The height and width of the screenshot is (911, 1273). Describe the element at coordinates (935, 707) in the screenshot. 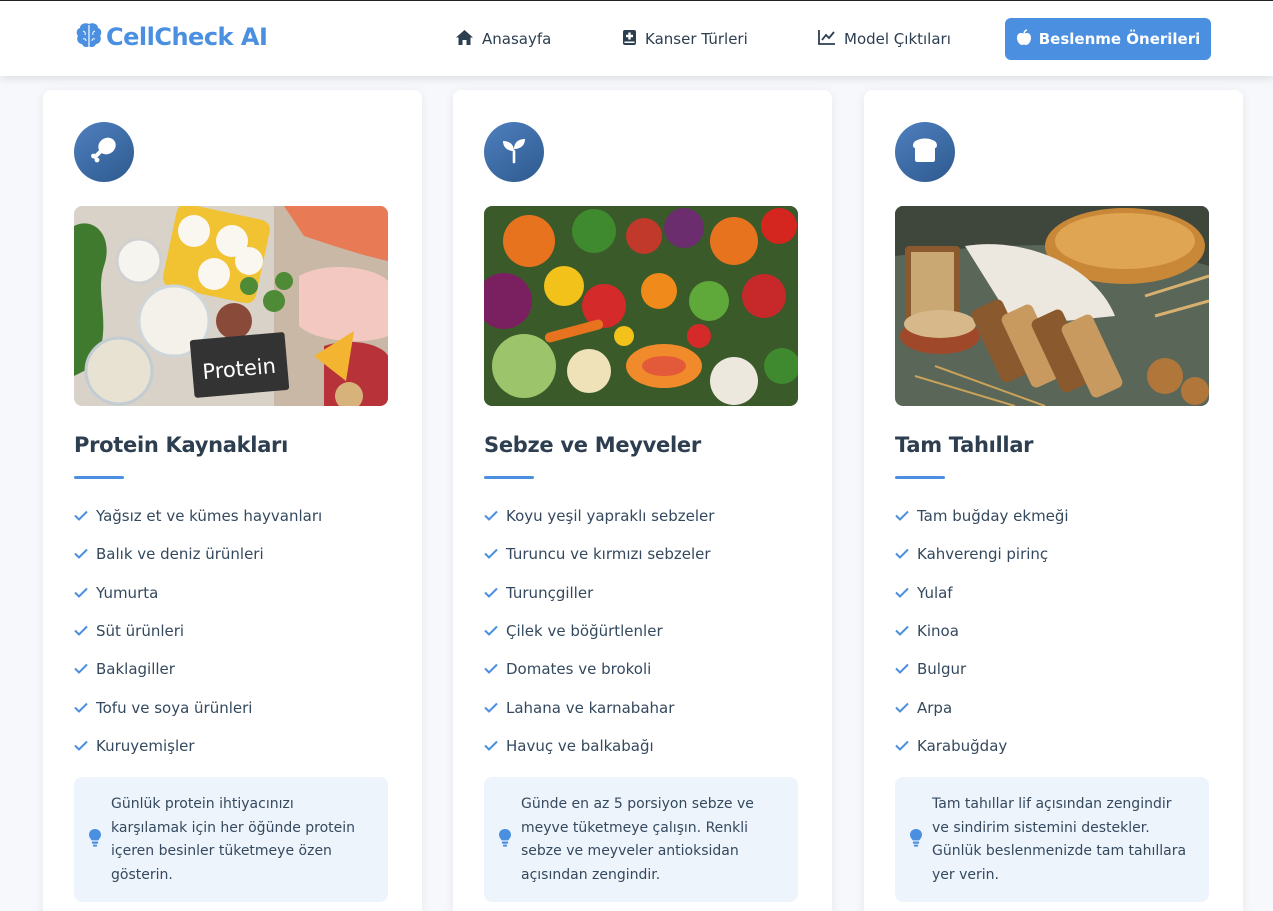

I see `list-item-label: Arpa` at that location.